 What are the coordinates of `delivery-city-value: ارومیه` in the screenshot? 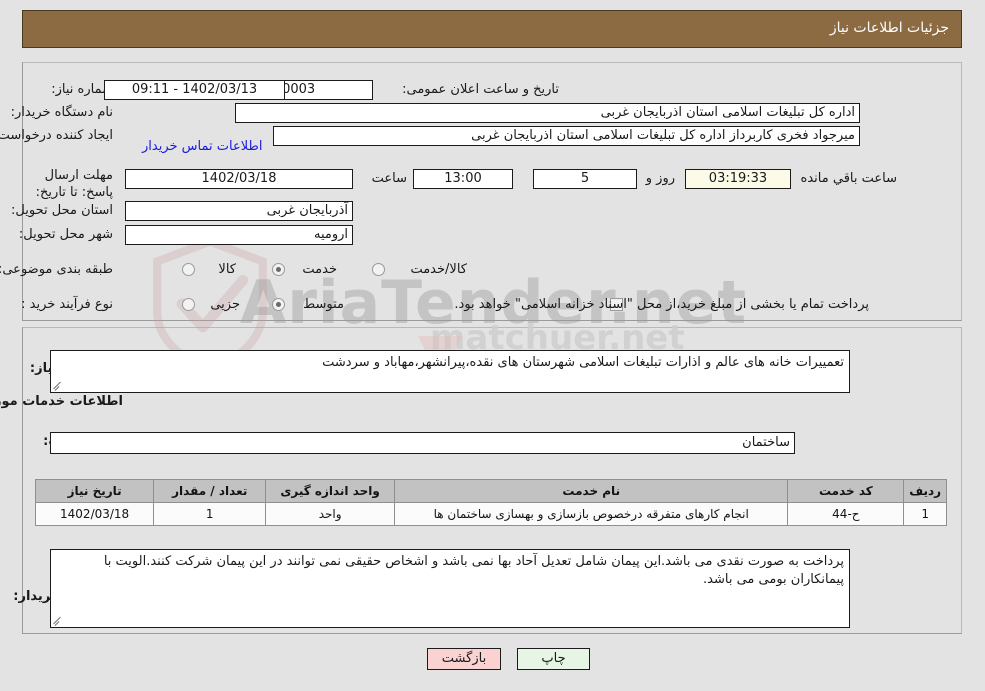 It's located at (239, 235).